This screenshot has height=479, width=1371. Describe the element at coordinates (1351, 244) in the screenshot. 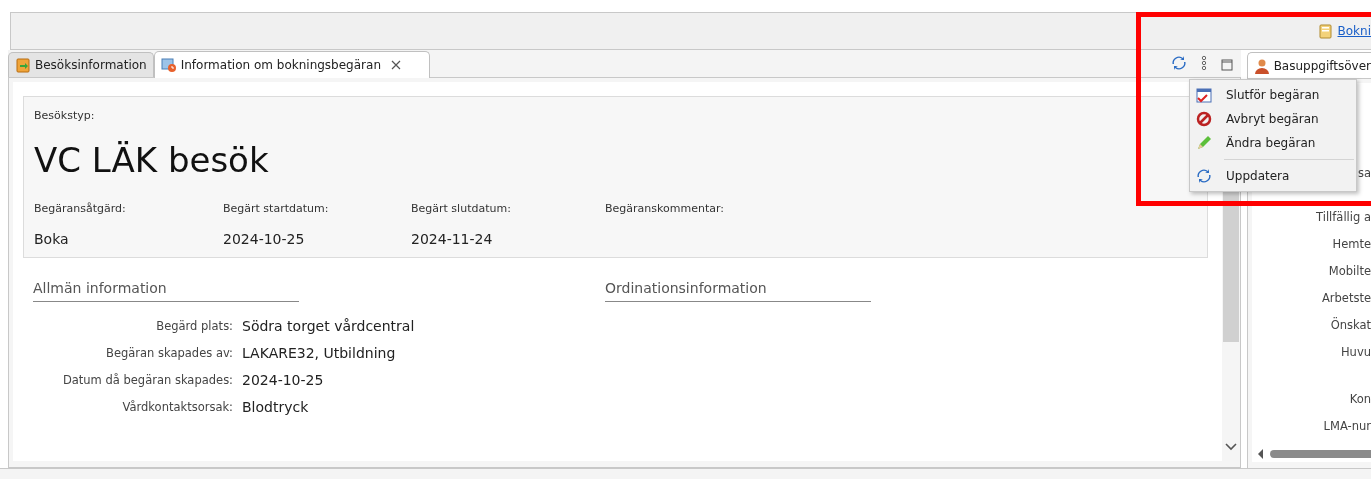

I see `field-label: Hemte` at that location.